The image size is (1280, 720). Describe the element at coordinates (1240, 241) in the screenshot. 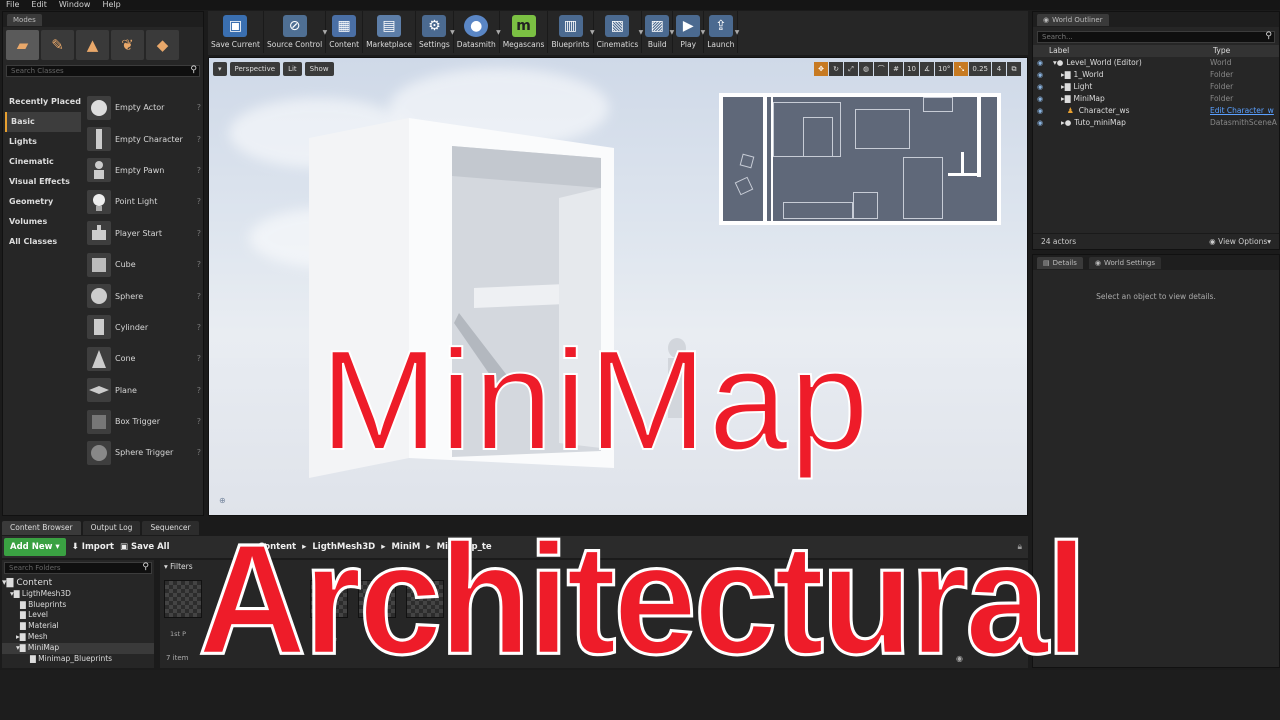

I see `view-options-button: ◉ View Options▾` at that location.